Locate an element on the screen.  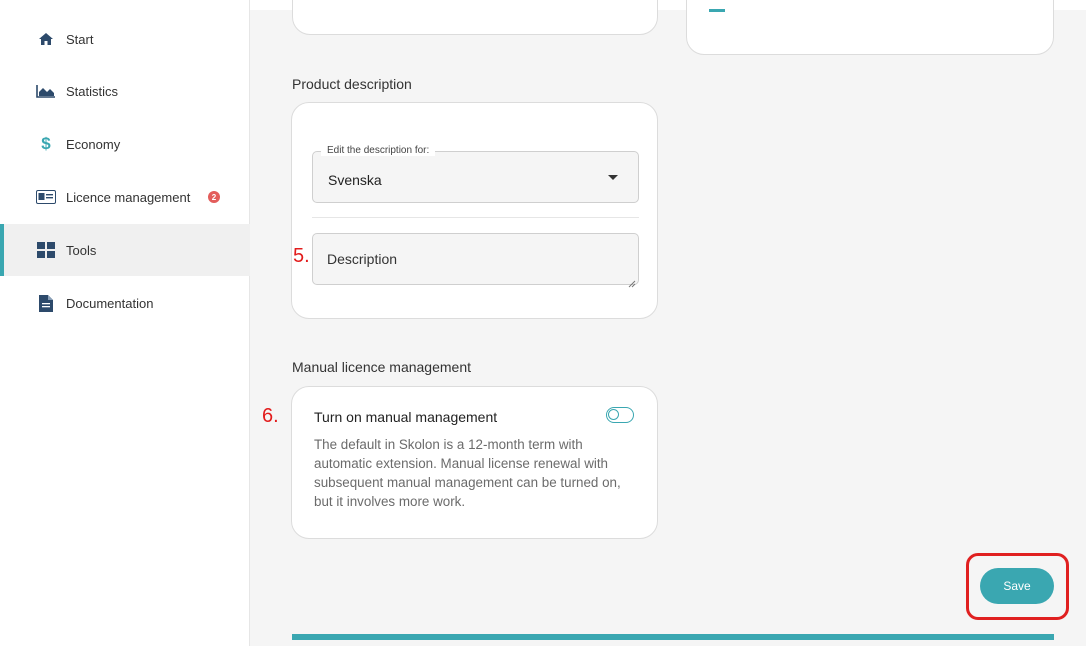
save-button: Save is located at coordinates (1017, 586).